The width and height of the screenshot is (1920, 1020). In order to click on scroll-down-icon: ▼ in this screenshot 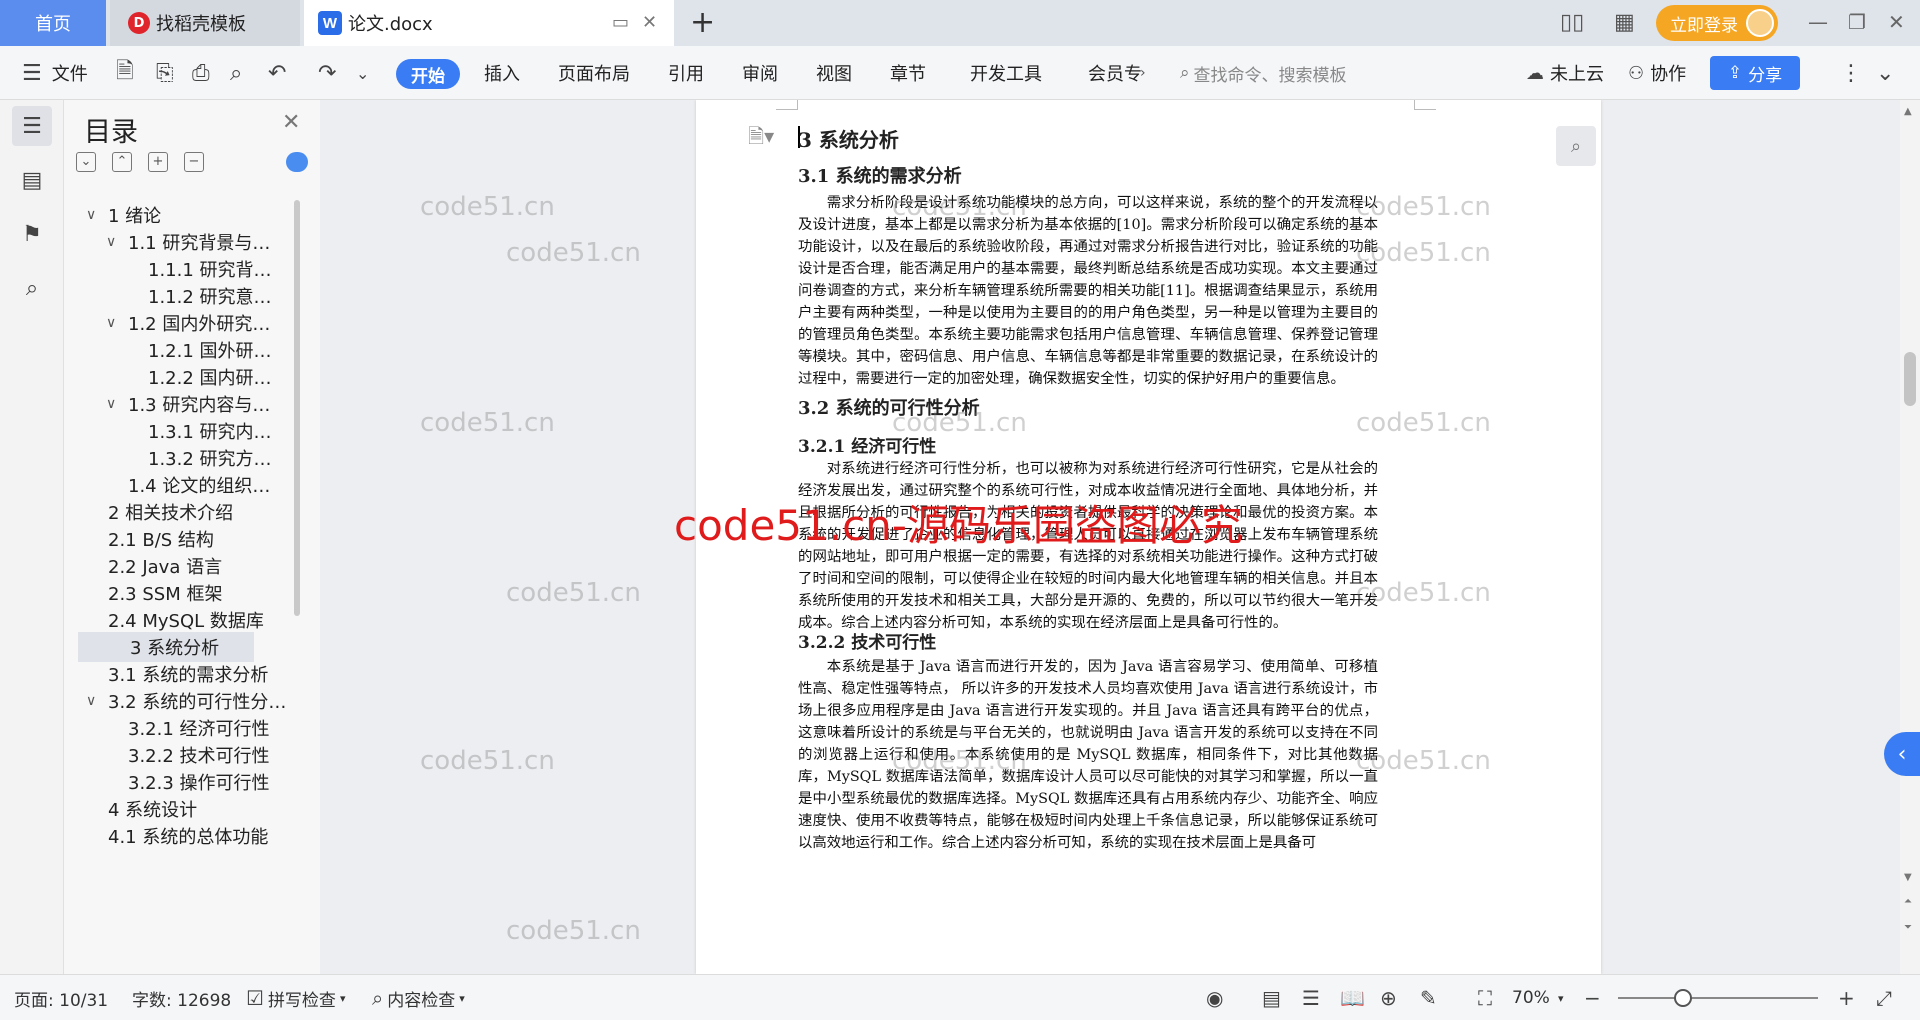, I will do `click(1908, 877)`.